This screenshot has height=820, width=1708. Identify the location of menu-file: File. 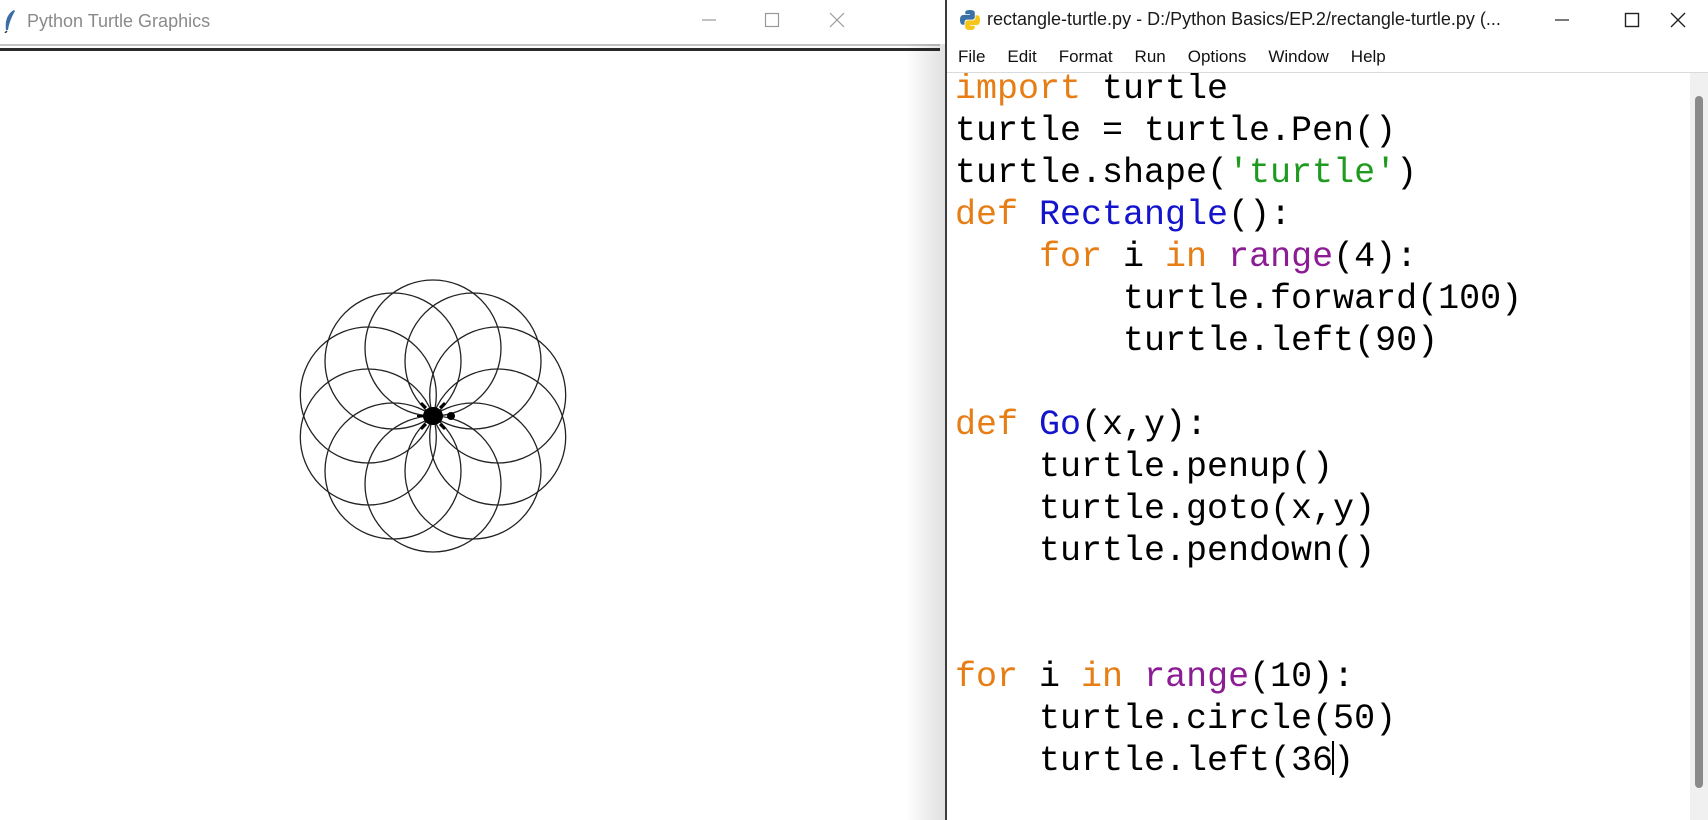
(971, 57).